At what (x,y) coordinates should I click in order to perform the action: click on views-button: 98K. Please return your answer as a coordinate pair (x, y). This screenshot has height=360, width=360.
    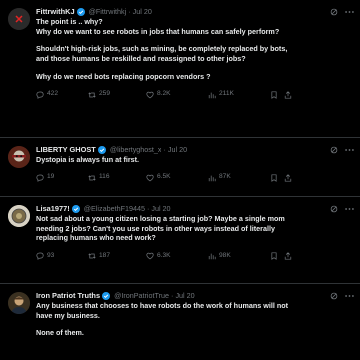
    Looking at the image, I should click on (239, 256).